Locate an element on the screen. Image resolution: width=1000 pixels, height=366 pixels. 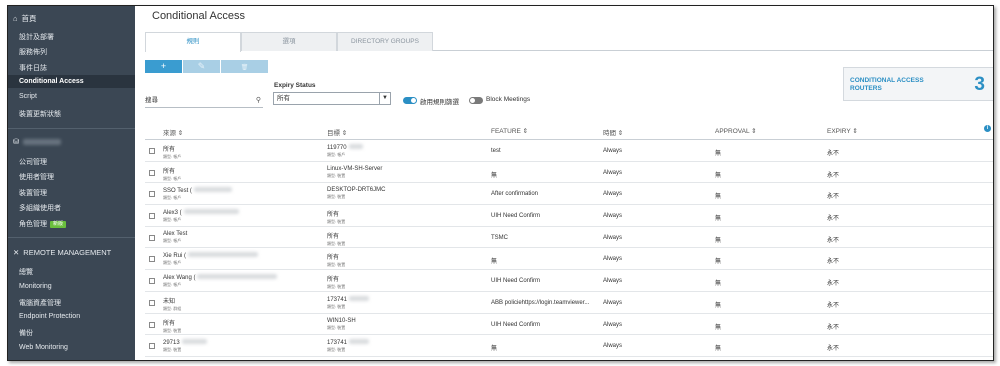
cell-source-type: 類型: 裝置 is located at coordinates (172, 350).